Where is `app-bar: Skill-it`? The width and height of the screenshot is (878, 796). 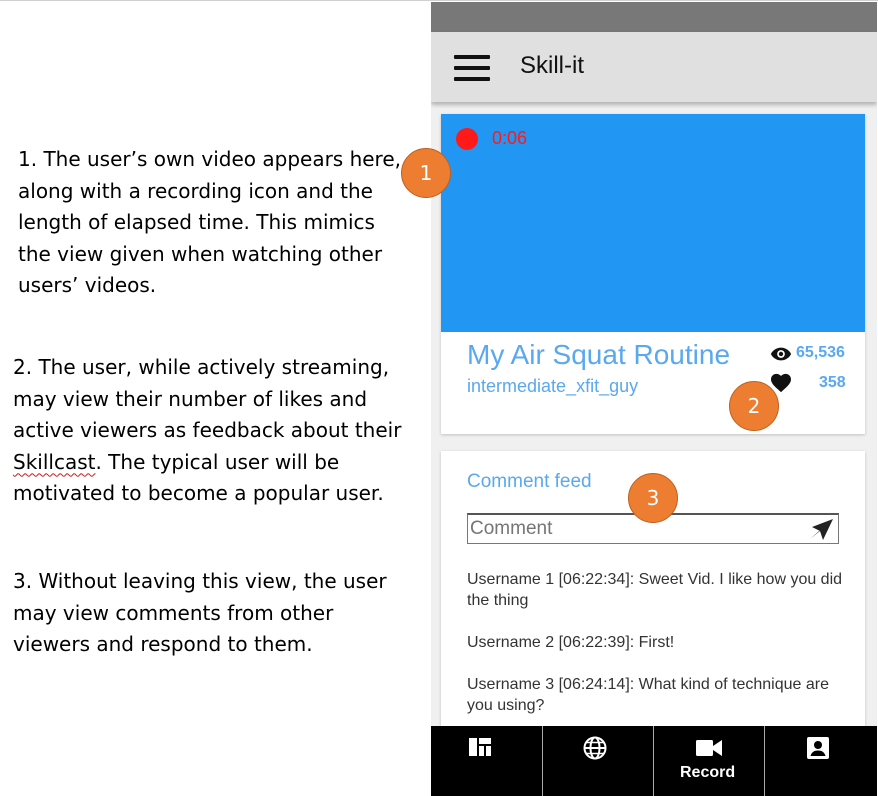
app-bar: Skill-it is located at coordinates (654, 67).